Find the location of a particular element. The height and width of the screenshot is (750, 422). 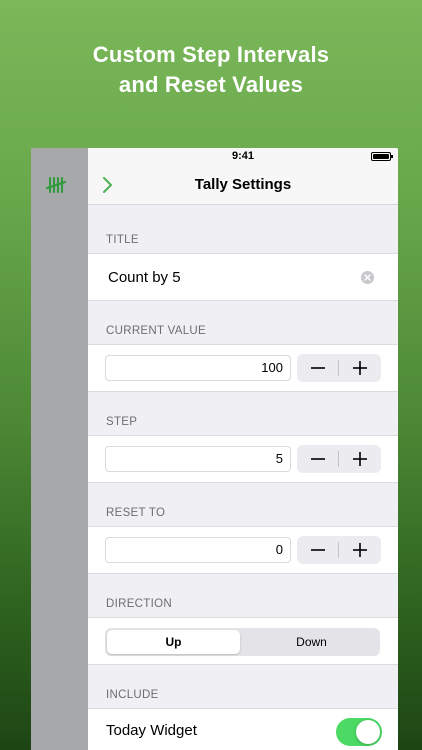

nav-bar: Tally Settings is located at coordinates (243, 185).